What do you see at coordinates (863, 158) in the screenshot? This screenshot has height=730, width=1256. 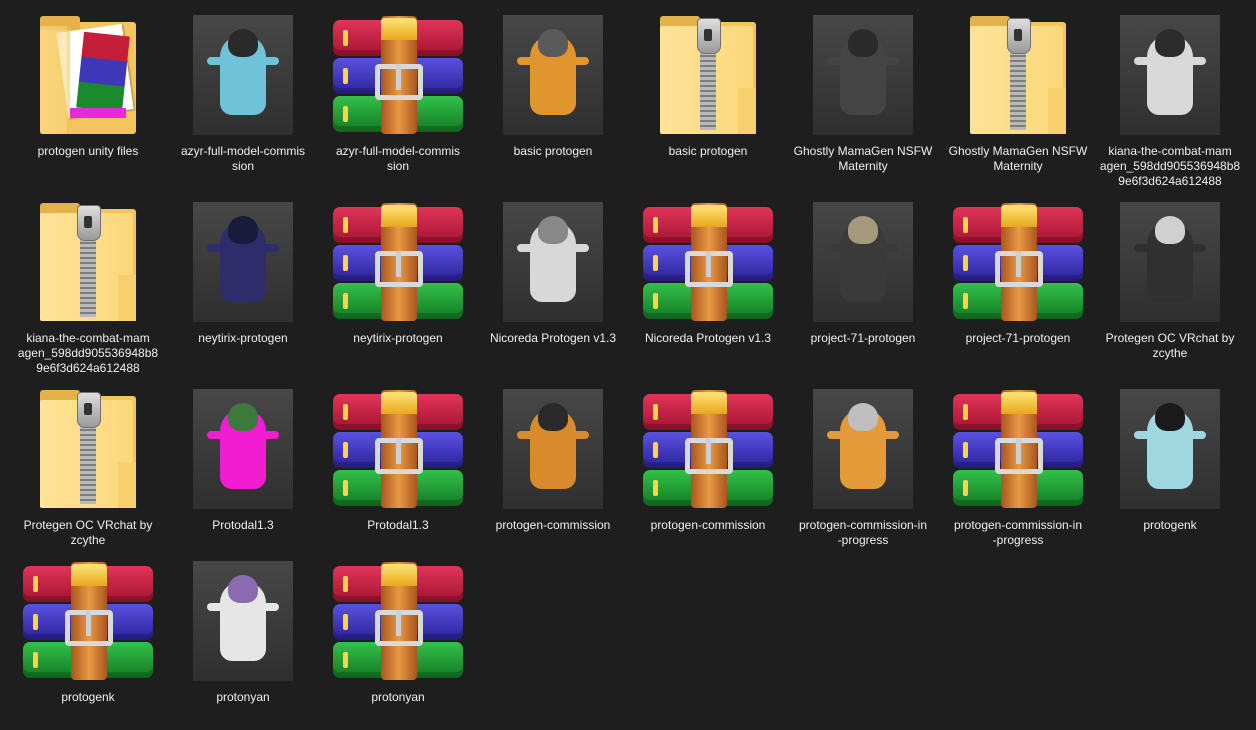 I see `file-name: Ghostly MamaGen NSFW Maternity` at bounding box center [863, 158].